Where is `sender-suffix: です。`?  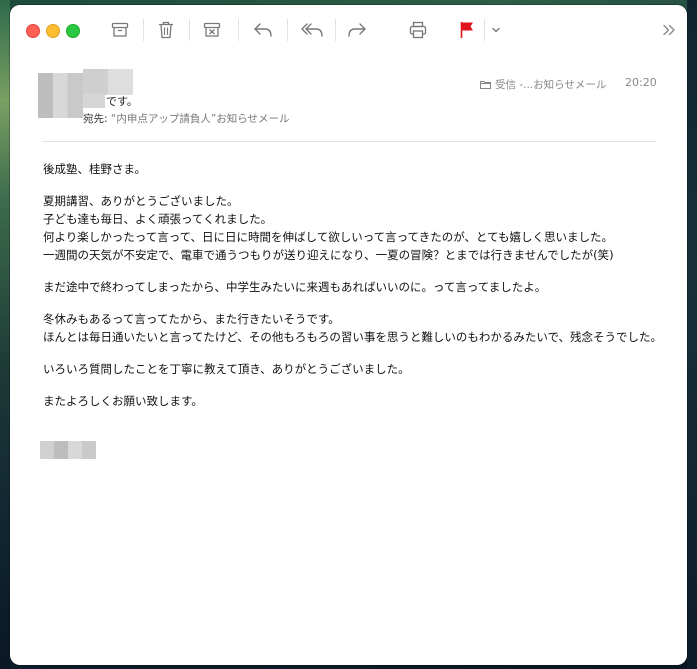 sender-suffix: です。 is located at coordinates (122, 101).